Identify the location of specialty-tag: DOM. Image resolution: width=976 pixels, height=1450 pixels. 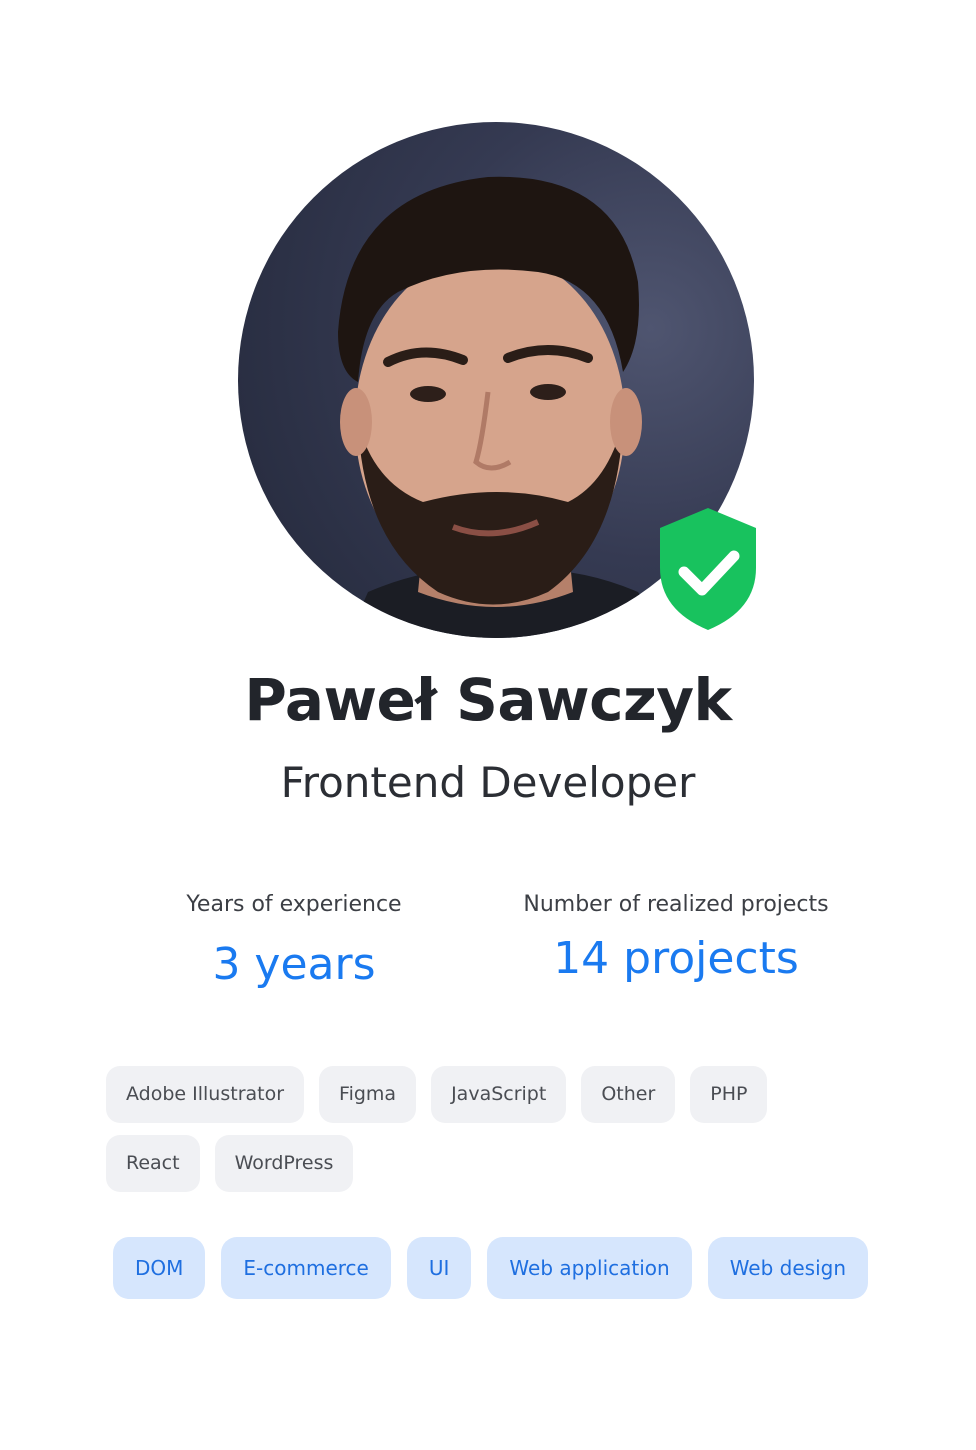
(159, 1268).